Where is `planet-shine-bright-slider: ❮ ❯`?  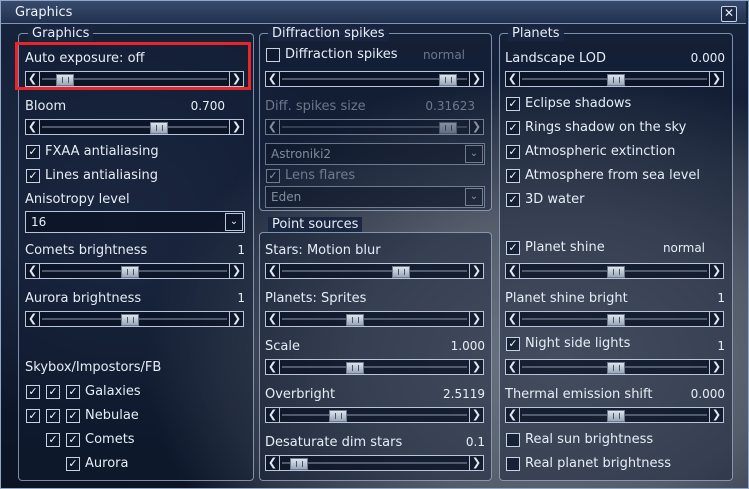 planet-shine-bright-slider: ❮ ❯ is located at coordinates (614, 319).